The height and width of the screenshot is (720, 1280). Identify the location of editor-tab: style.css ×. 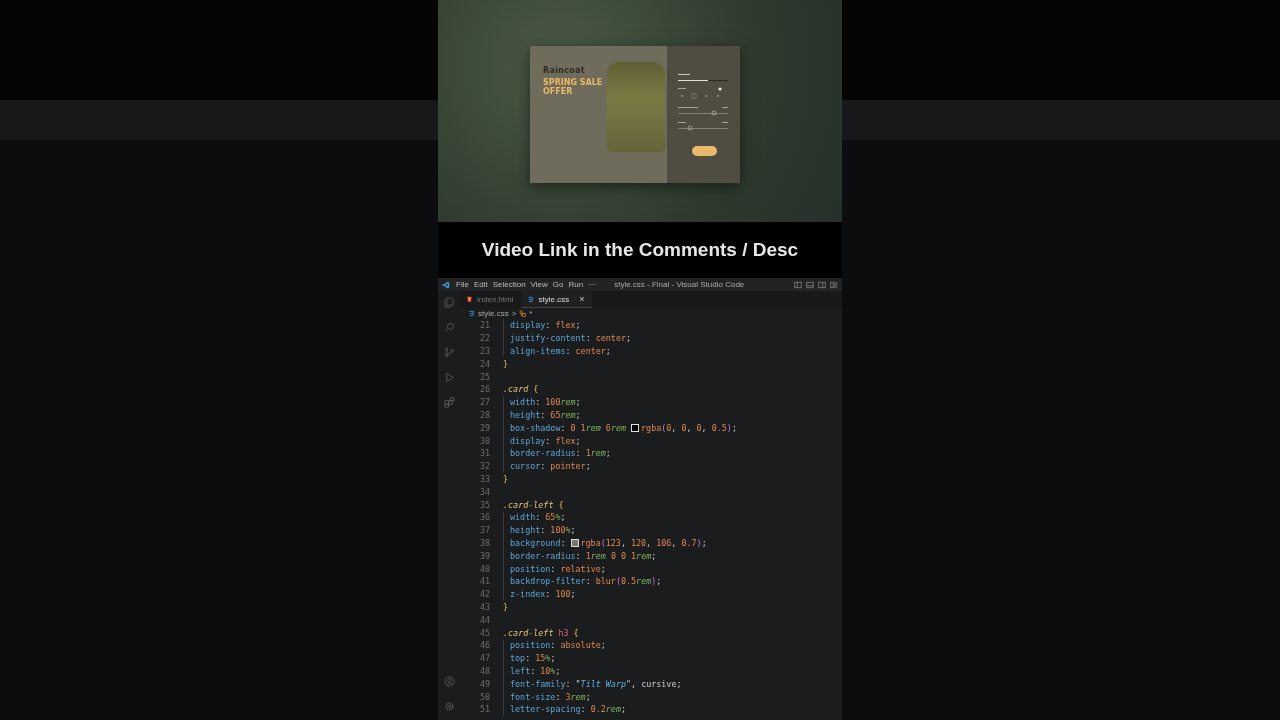
(557, 299).